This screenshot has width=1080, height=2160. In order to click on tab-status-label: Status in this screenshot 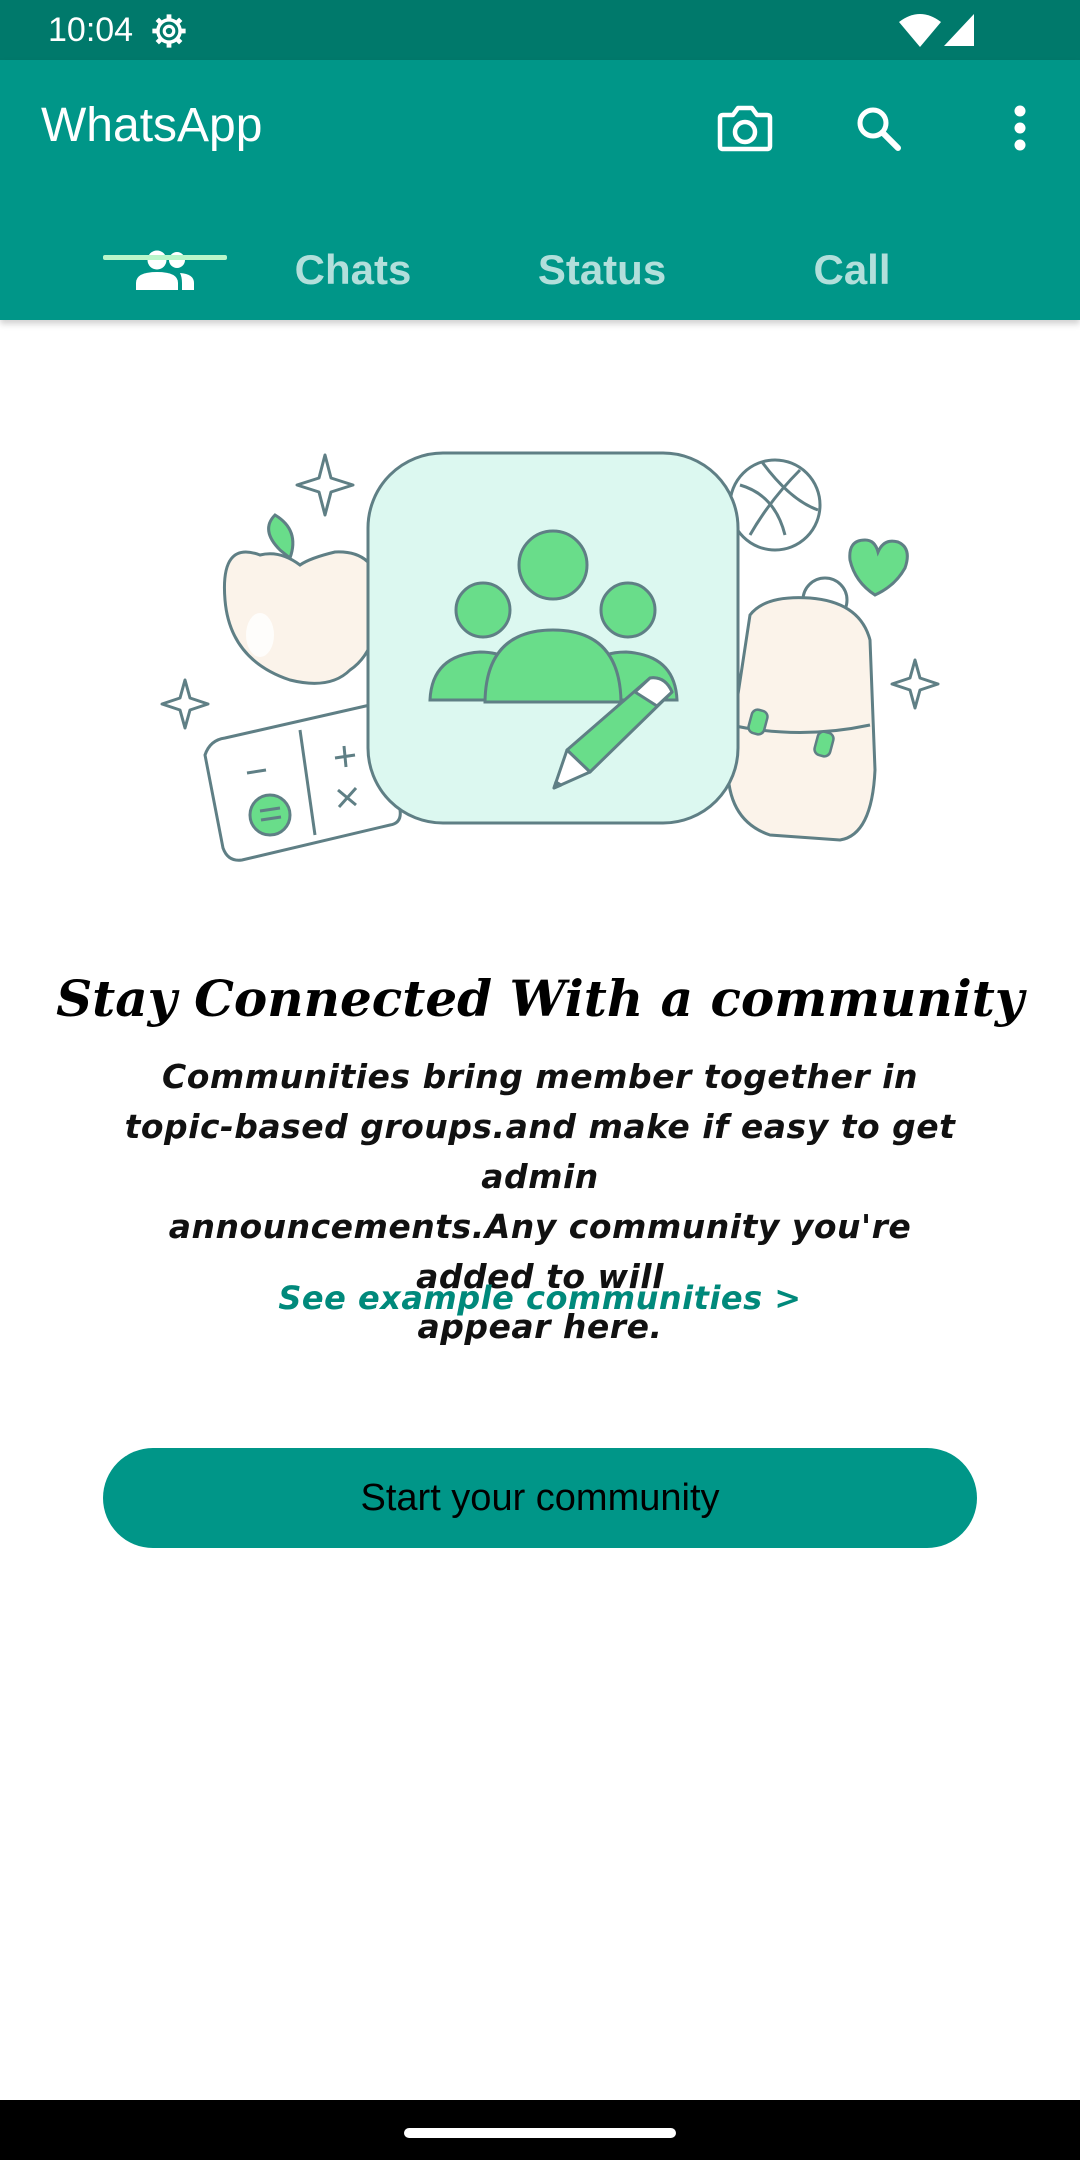, I will do `click(602, 269)`.